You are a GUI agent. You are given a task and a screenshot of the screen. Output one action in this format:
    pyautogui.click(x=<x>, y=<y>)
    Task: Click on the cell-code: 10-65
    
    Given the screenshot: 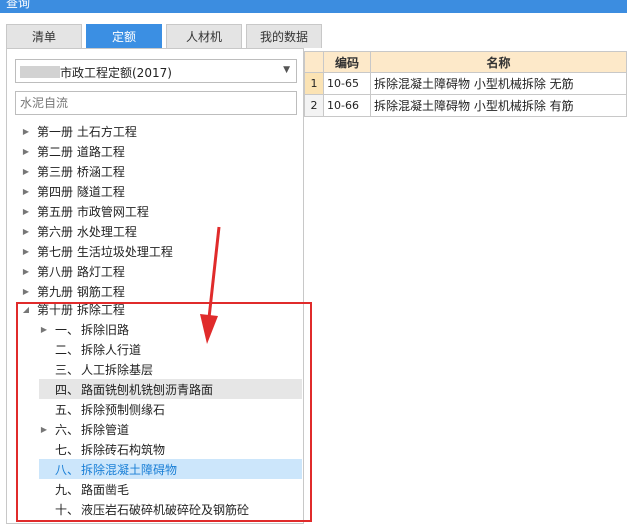 What is the action you would take?
    pyautogui.click(x=347, y=83)
    